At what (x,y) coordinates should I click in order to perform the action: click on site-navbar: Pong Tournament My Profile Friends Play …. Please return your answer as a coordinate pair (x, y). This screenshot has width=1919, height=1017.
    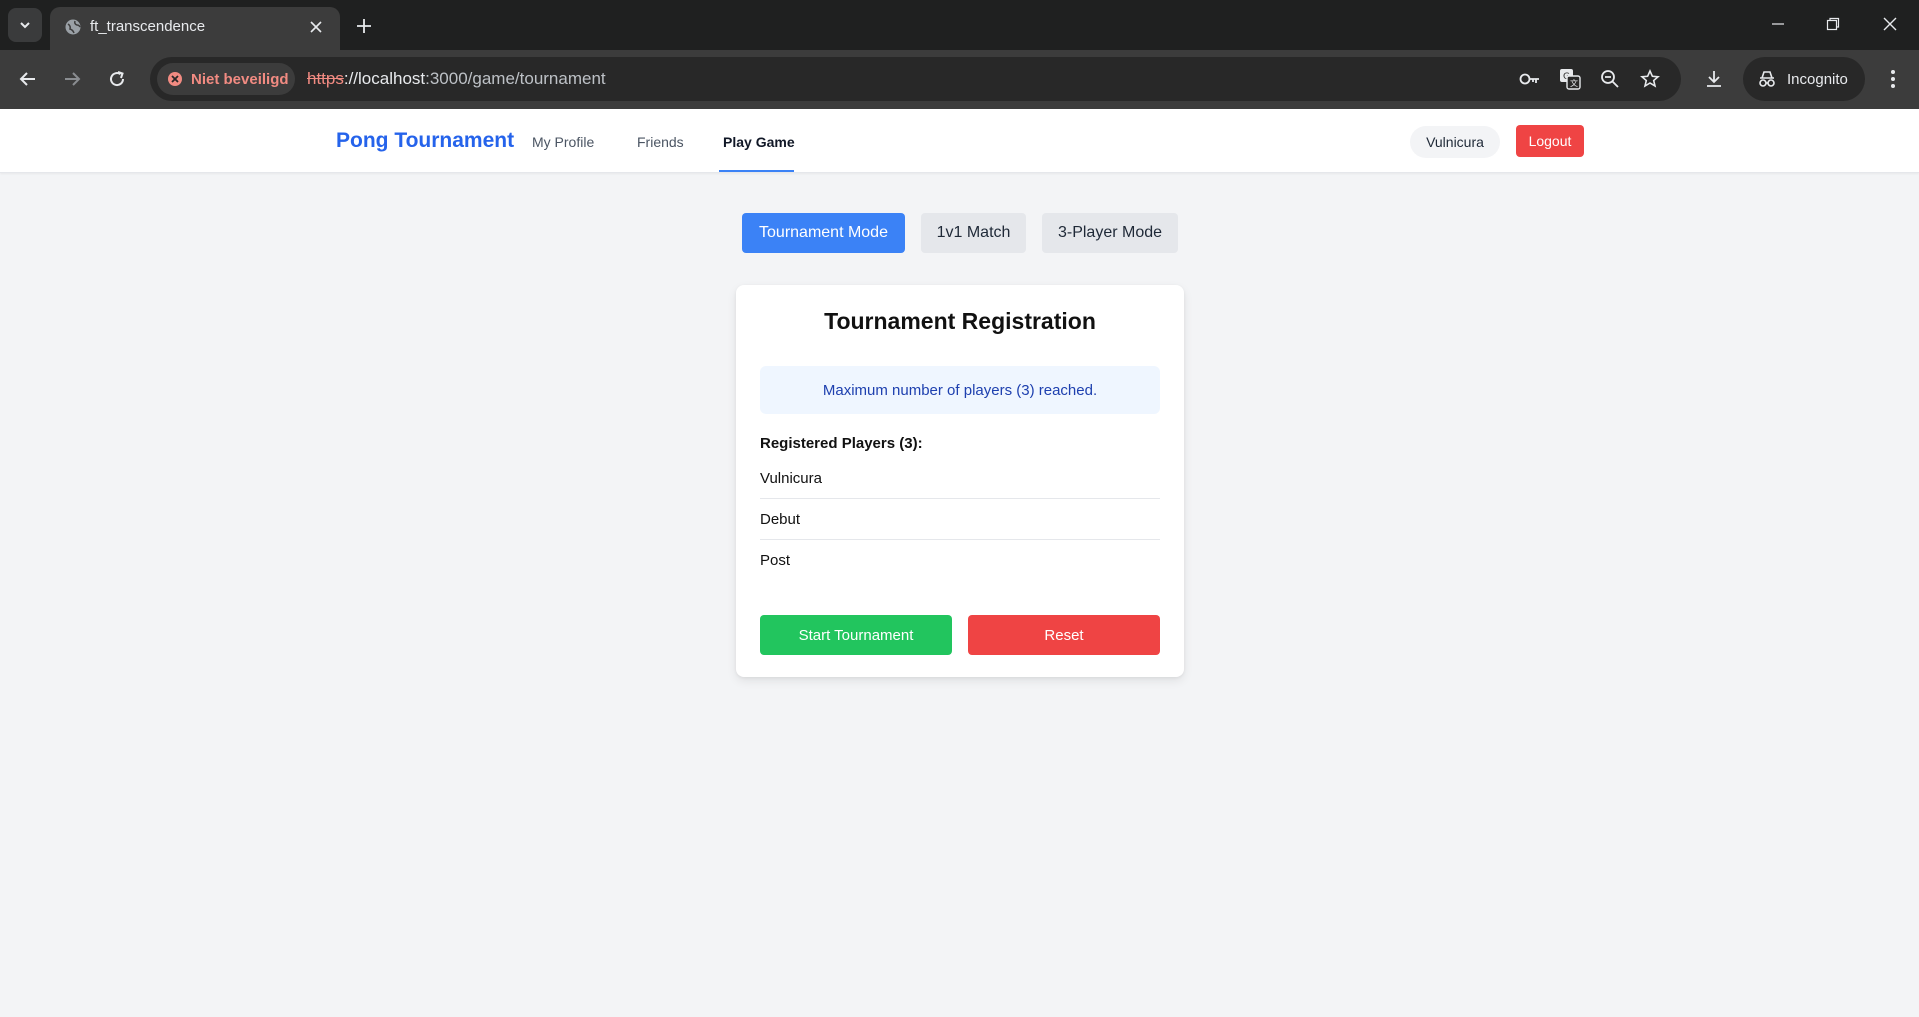
    Looking at the image, I should click on (959, 141).